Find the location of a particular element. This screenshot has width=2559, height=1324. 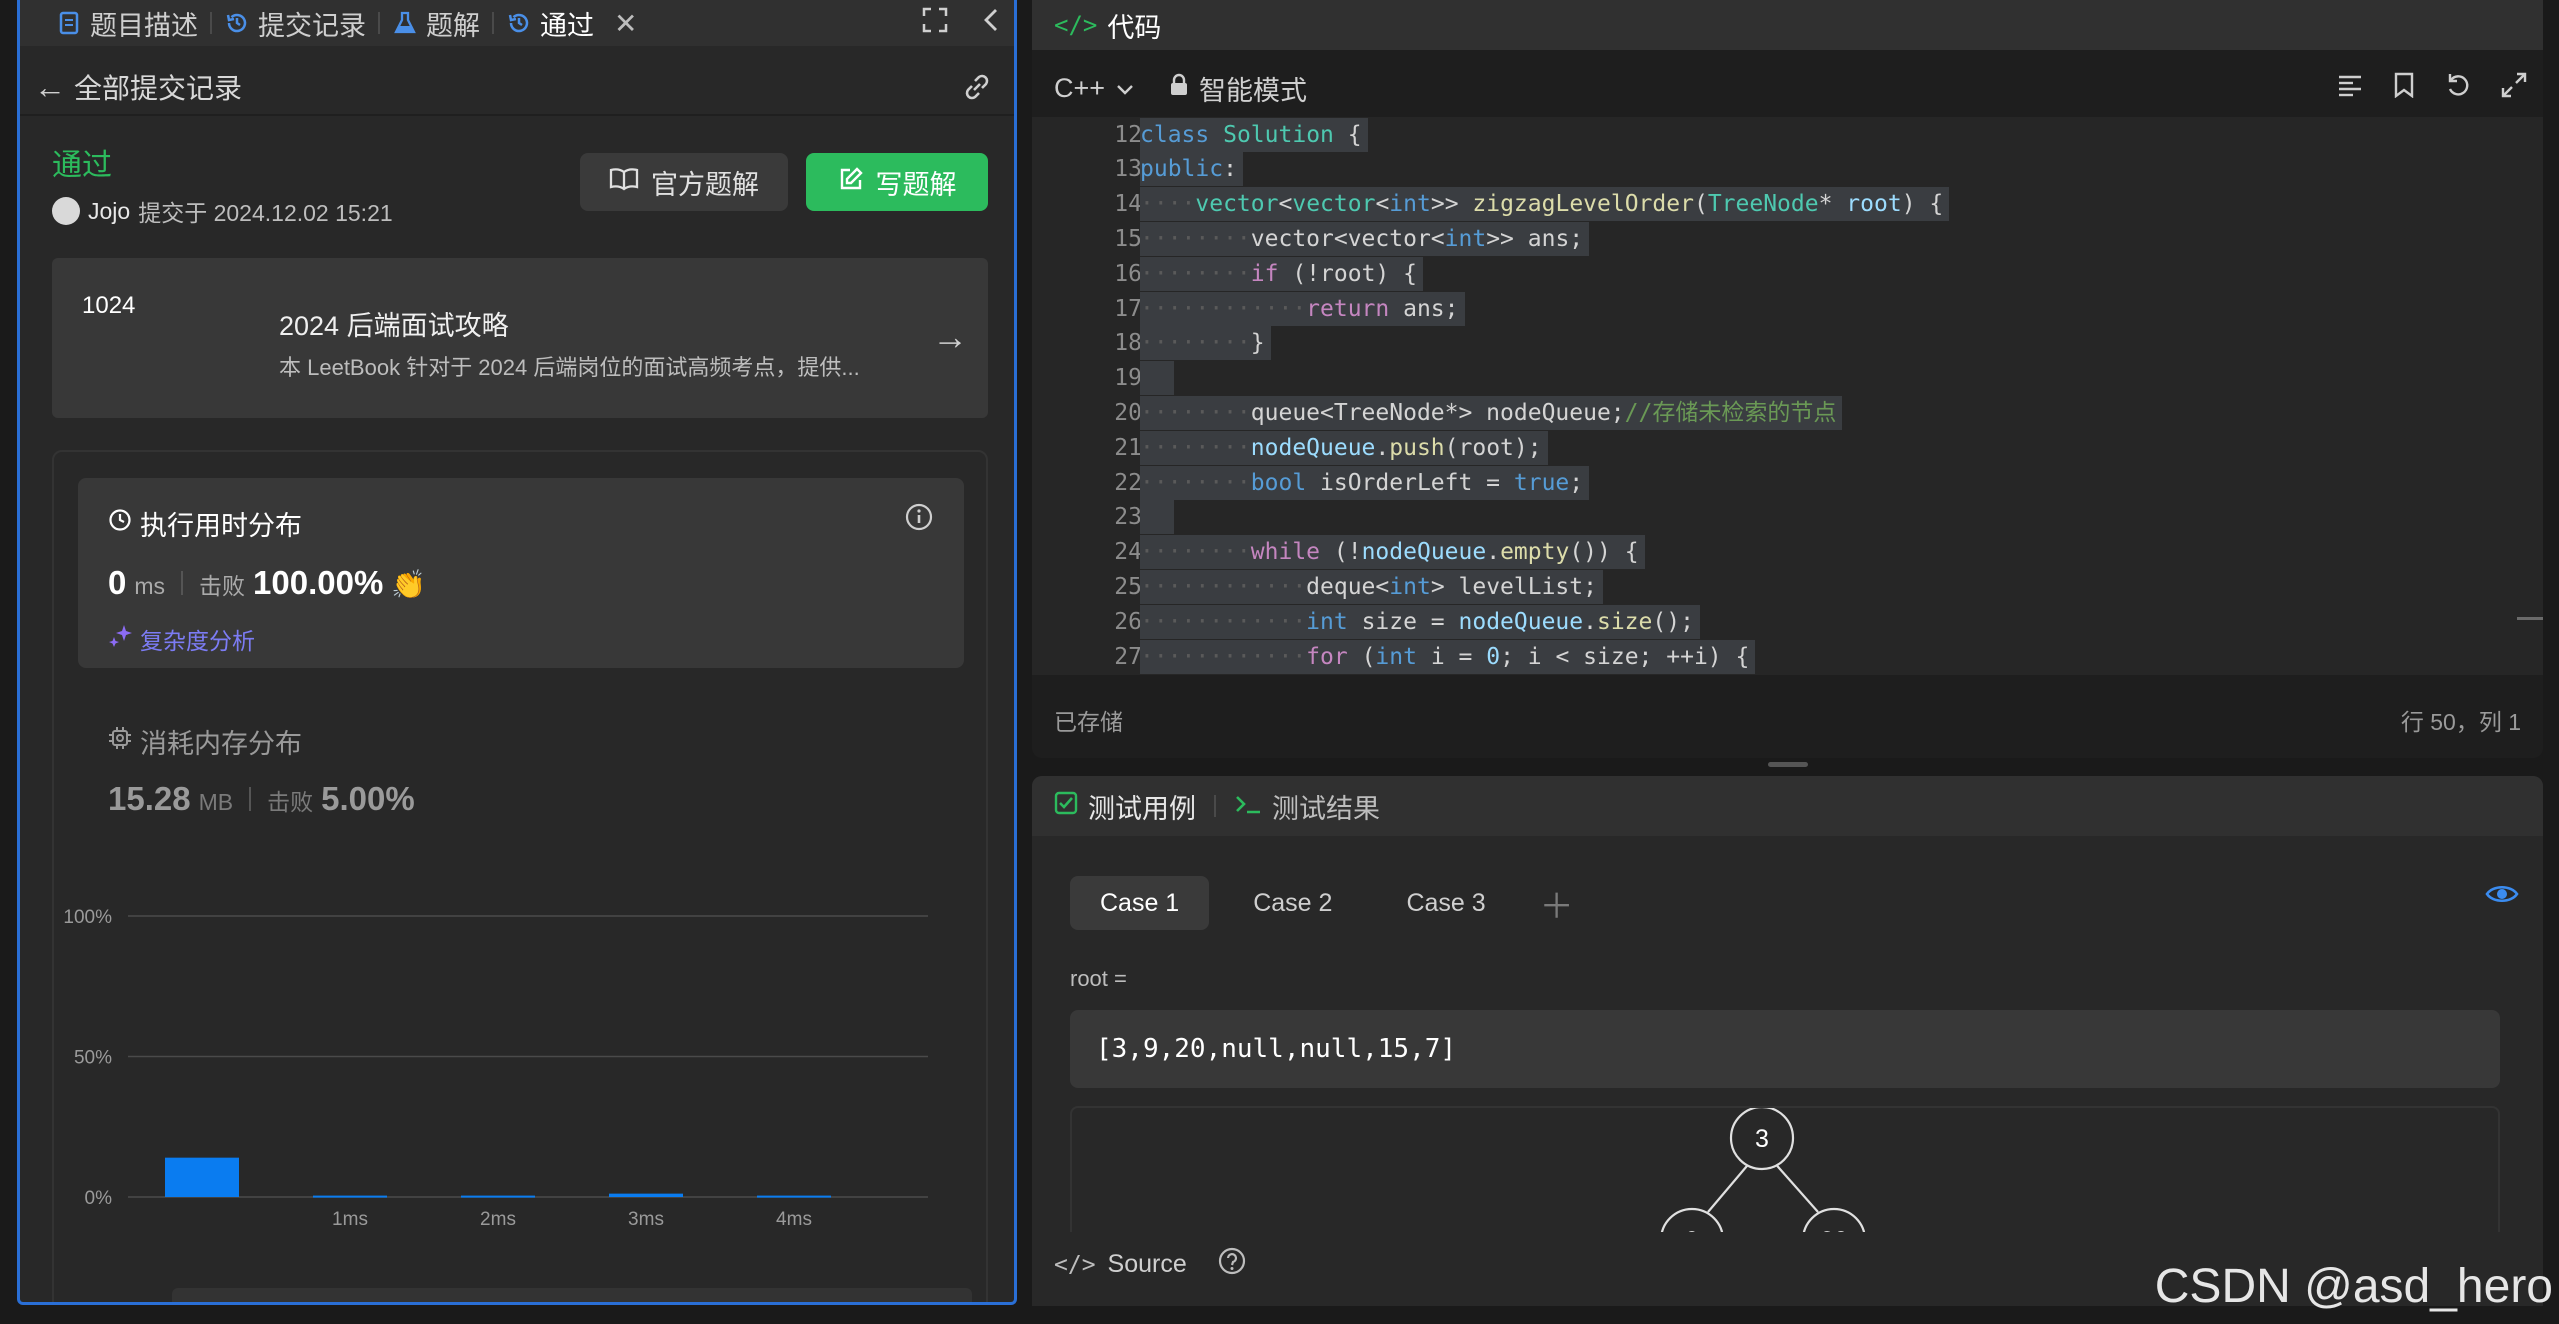

smart-mode-toggle: 智能模式 is located at coordinates (1238, 88).